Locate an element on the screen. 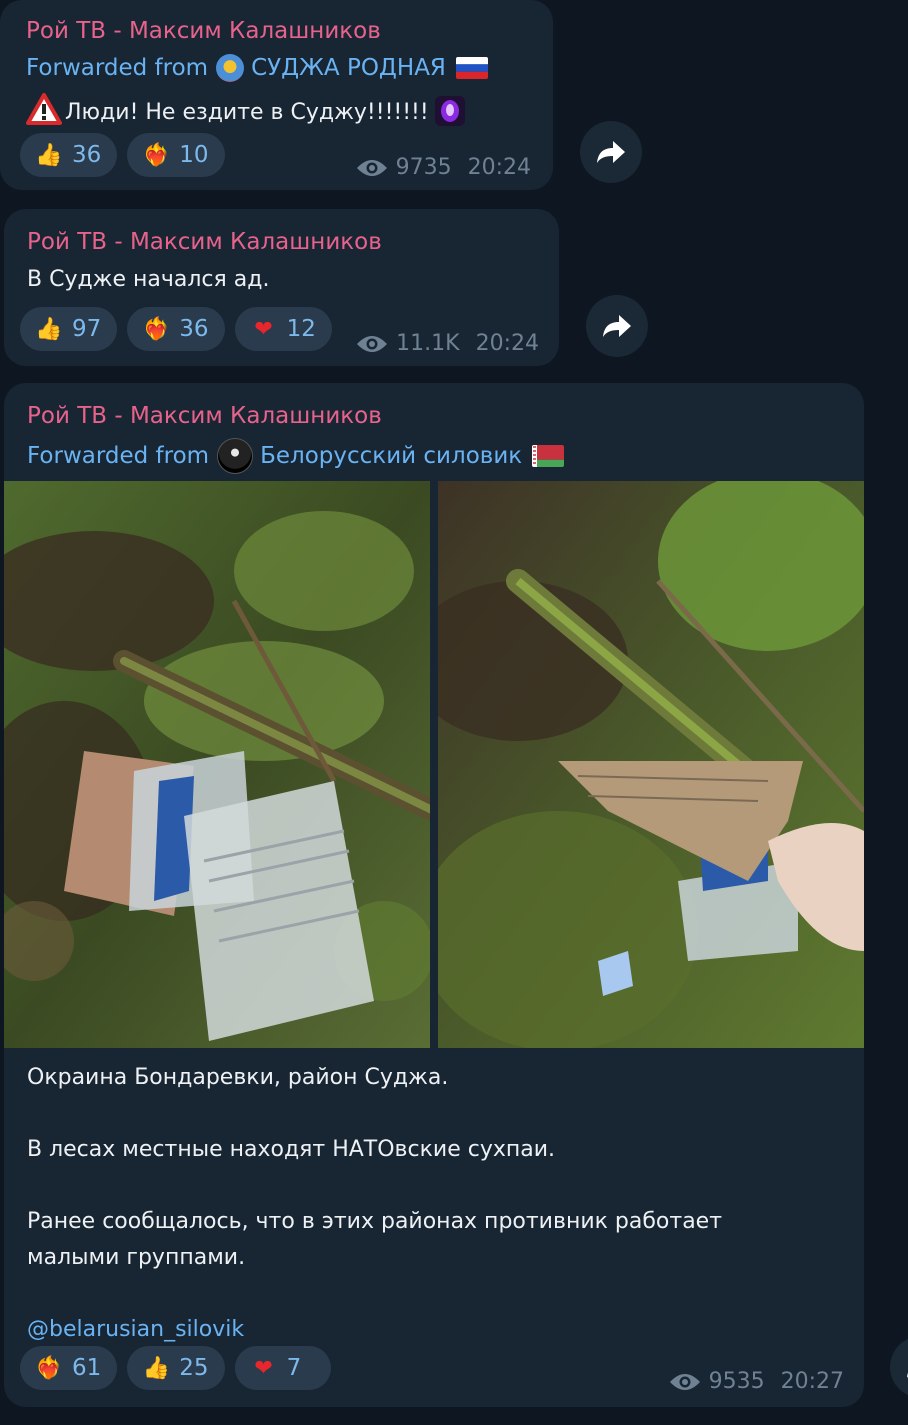  view-count: 9535 is located at coordinates (736, 1381).